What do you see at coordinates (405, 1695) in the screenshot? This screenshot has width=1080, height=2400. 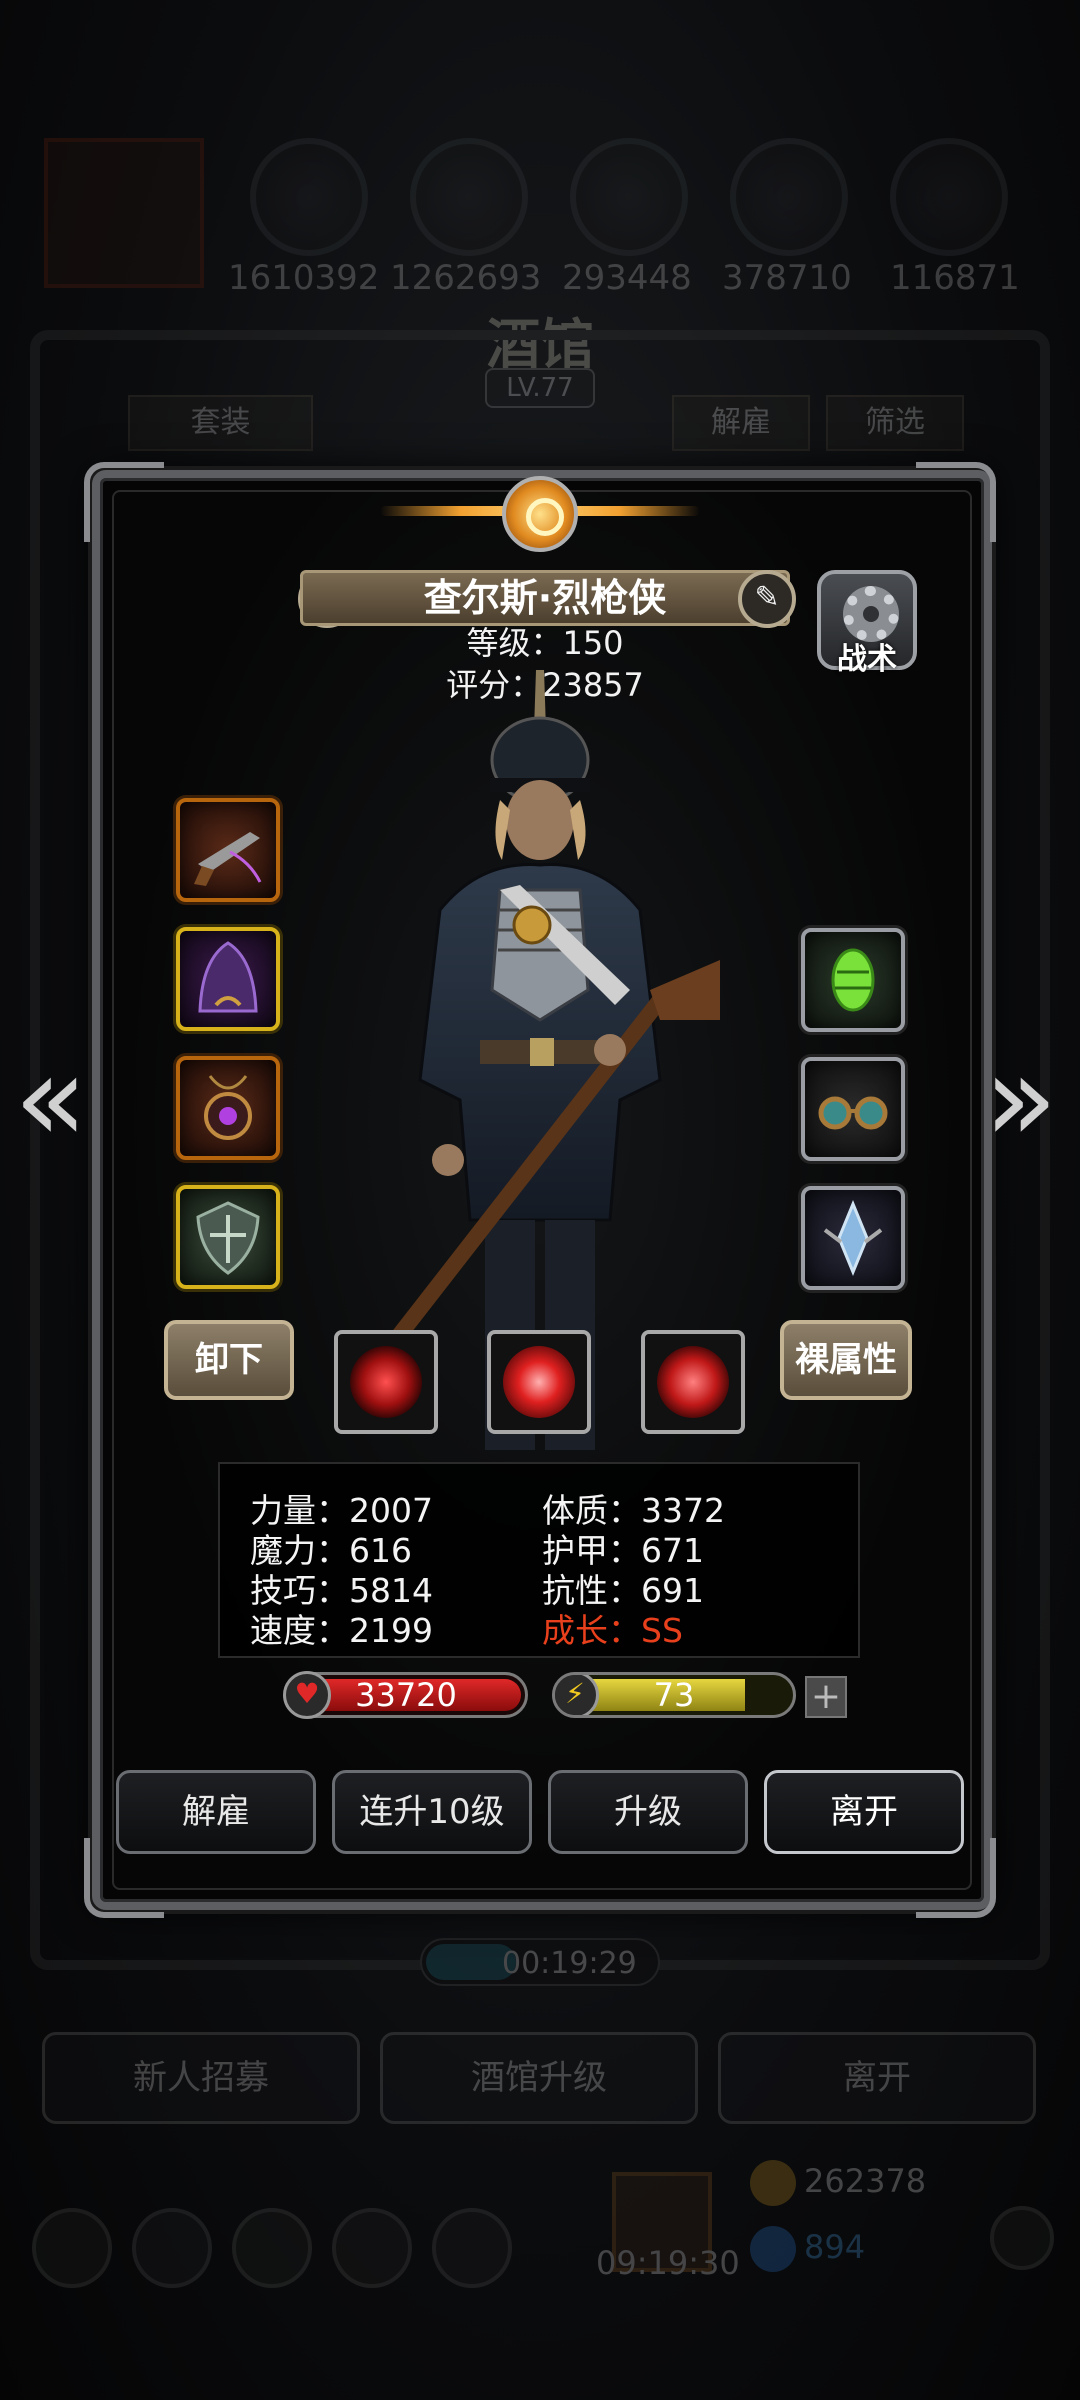 I see `hp-bar: 33720 ♥` at bounding box center [405, 1695].